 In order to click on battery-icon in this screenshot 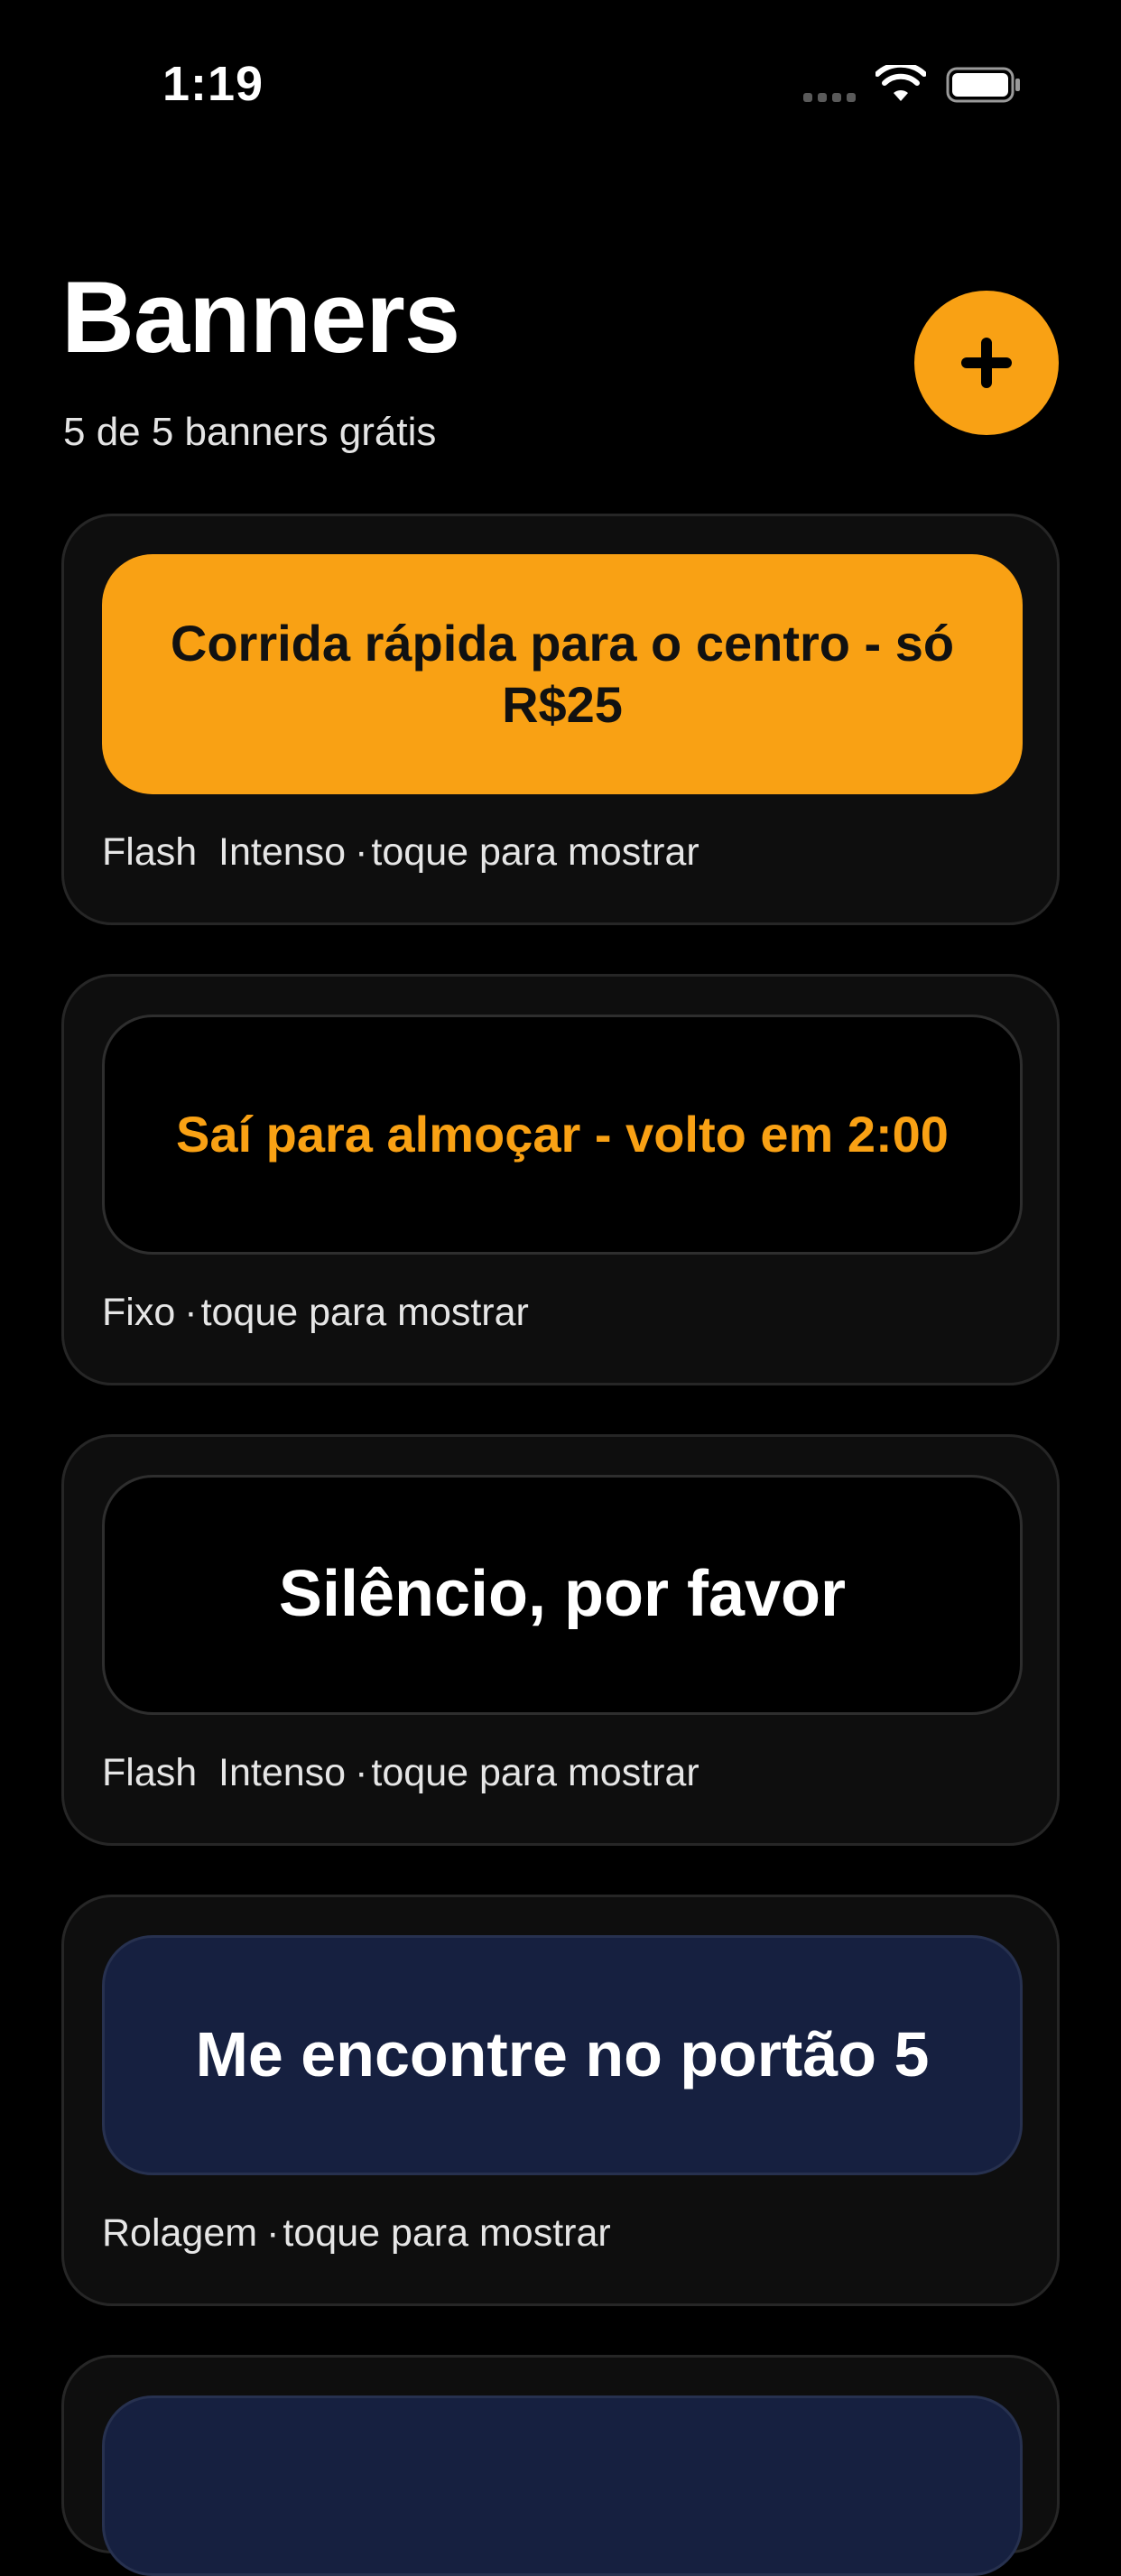, I will do `click(983, 85)`.